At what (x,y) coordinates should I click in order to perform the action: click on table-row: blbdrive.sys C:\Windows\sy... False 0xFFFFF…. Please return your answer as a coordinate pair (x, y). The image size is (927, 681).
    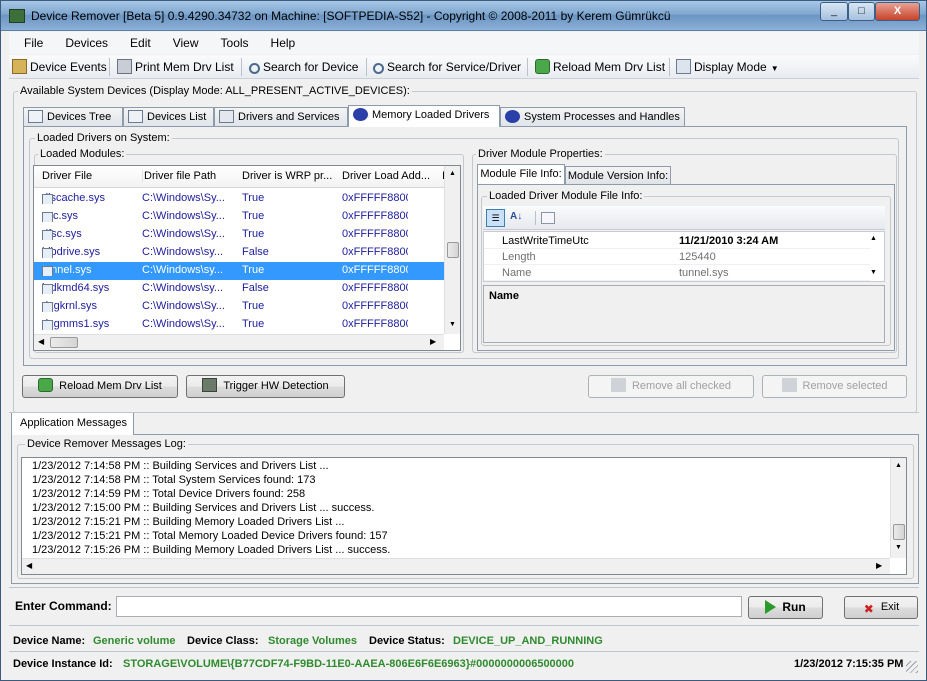
    Looking at the image, I should click on (239, 253).